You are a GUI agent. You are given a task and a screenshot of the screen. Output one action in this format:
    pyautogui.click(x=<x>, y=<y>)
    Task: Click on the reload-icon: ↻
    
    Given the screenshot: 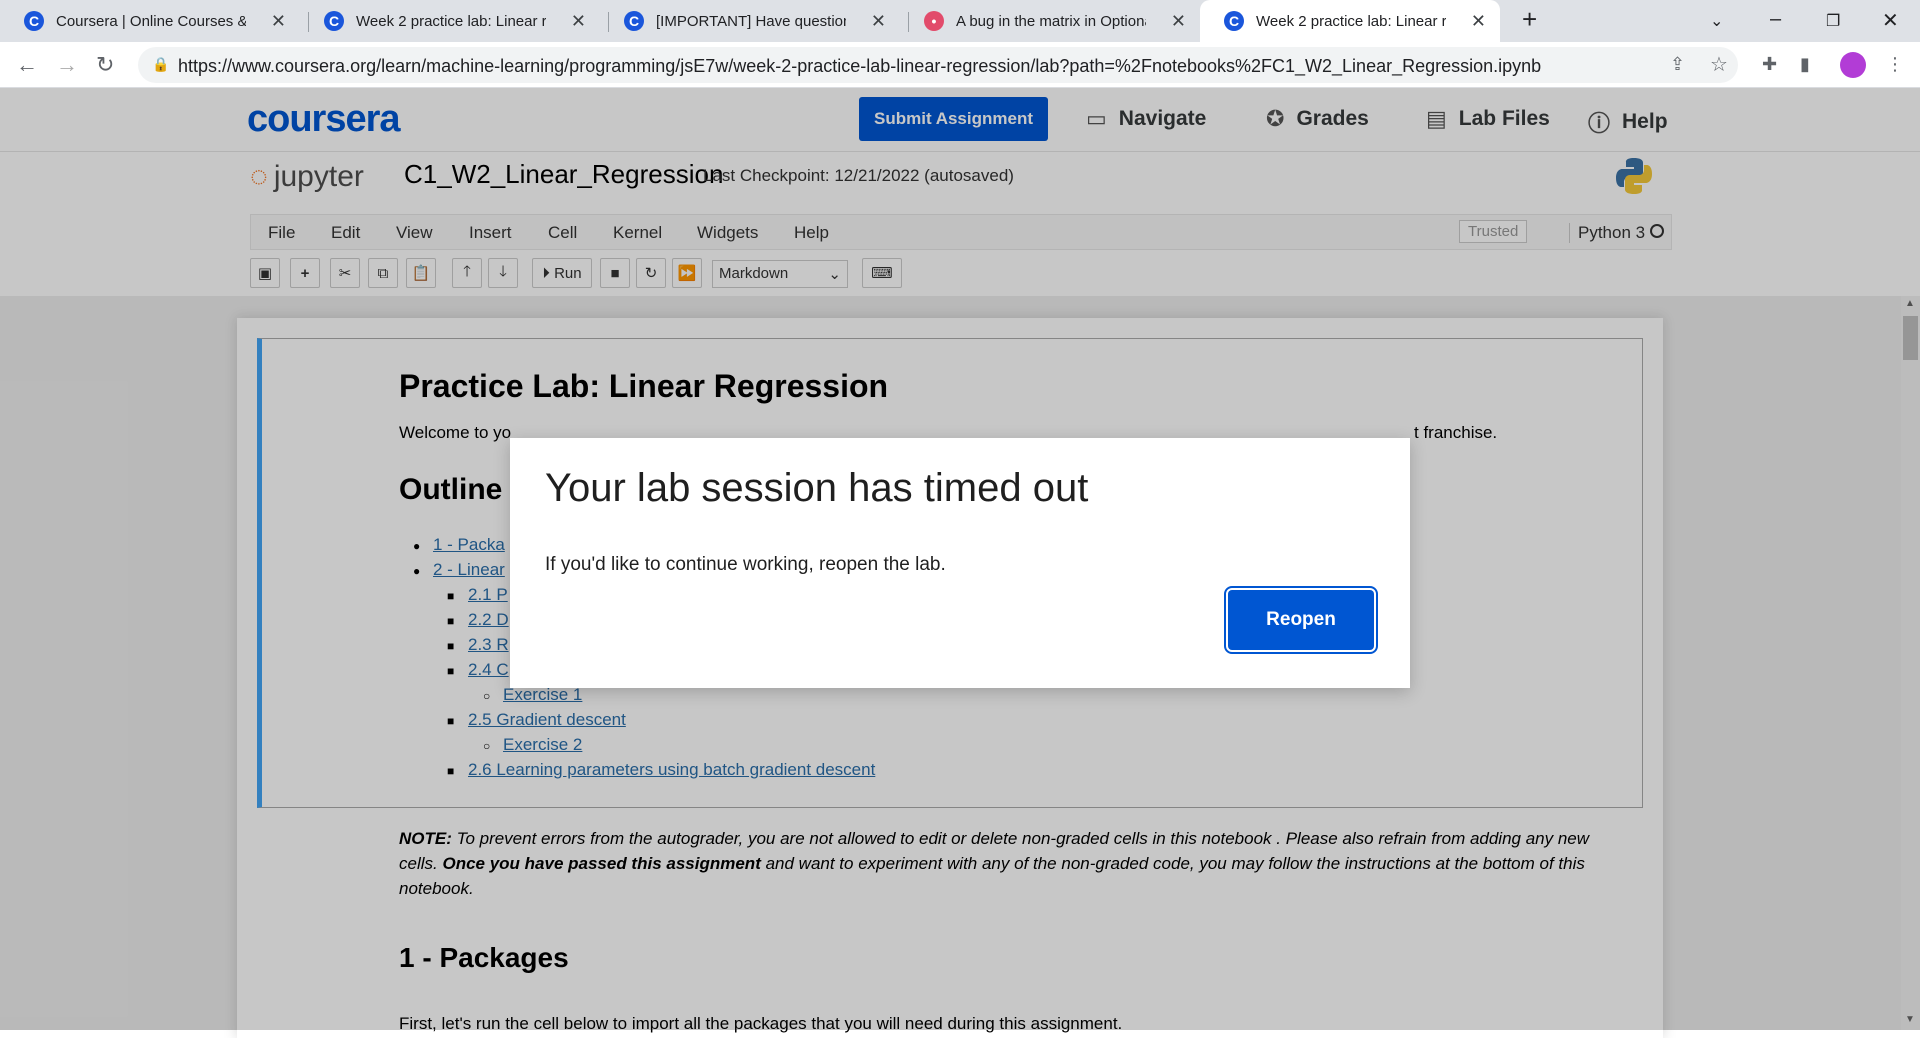 What is the action you would take?
    pyautogui.click(x=105, y=65)
    